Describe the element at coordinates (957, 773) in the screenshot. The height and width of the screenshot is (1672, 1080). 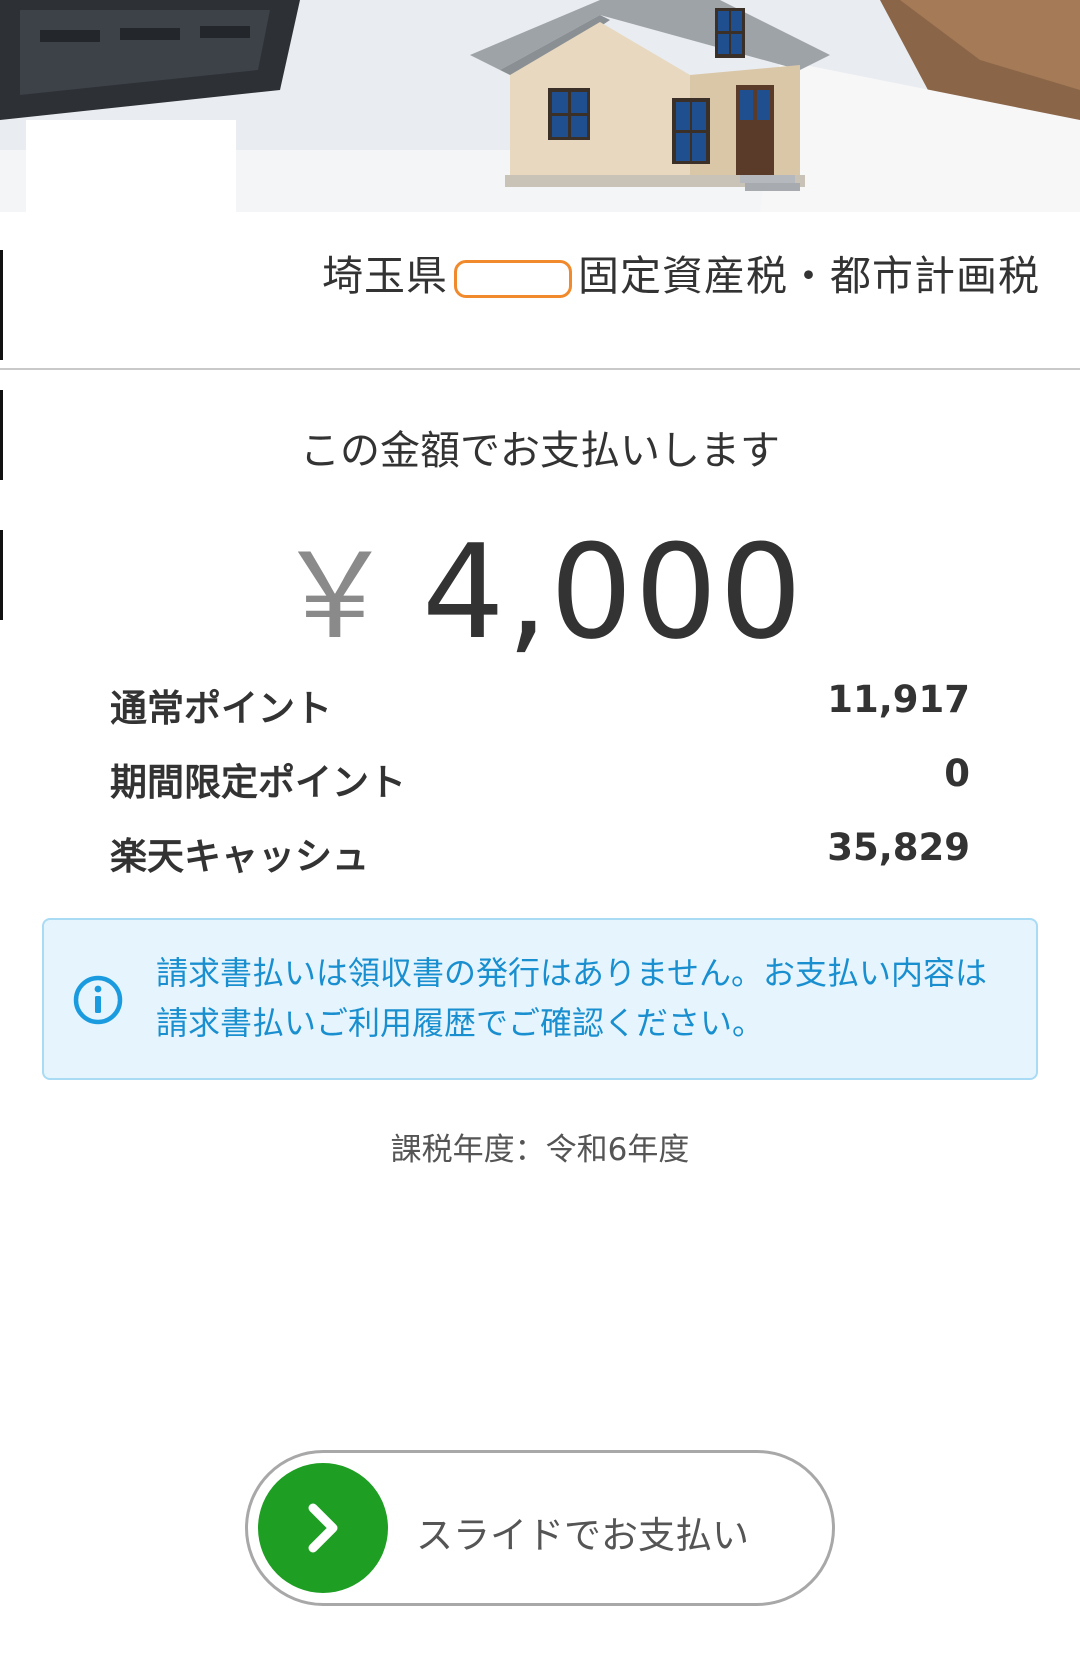
I see `point-value: 0` at that location.